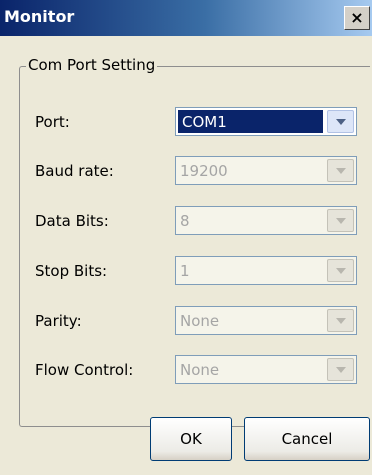 Image resolution: width=372 pixels, height=475 pixels. What do you see at coordinates (266, 320) in the screenshot?
I see `parity-select: None` at bounding box center [266, 320].